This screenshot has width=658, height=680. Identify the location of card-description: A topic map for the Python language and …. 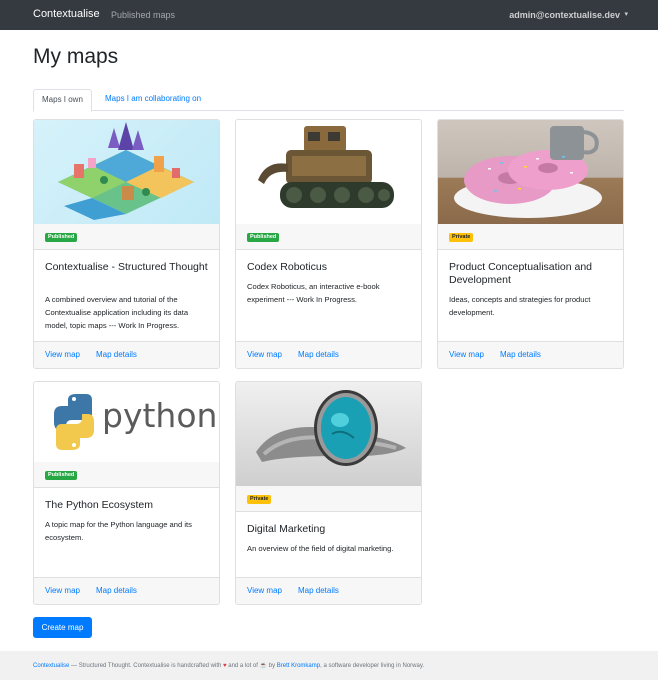
(118, 531).